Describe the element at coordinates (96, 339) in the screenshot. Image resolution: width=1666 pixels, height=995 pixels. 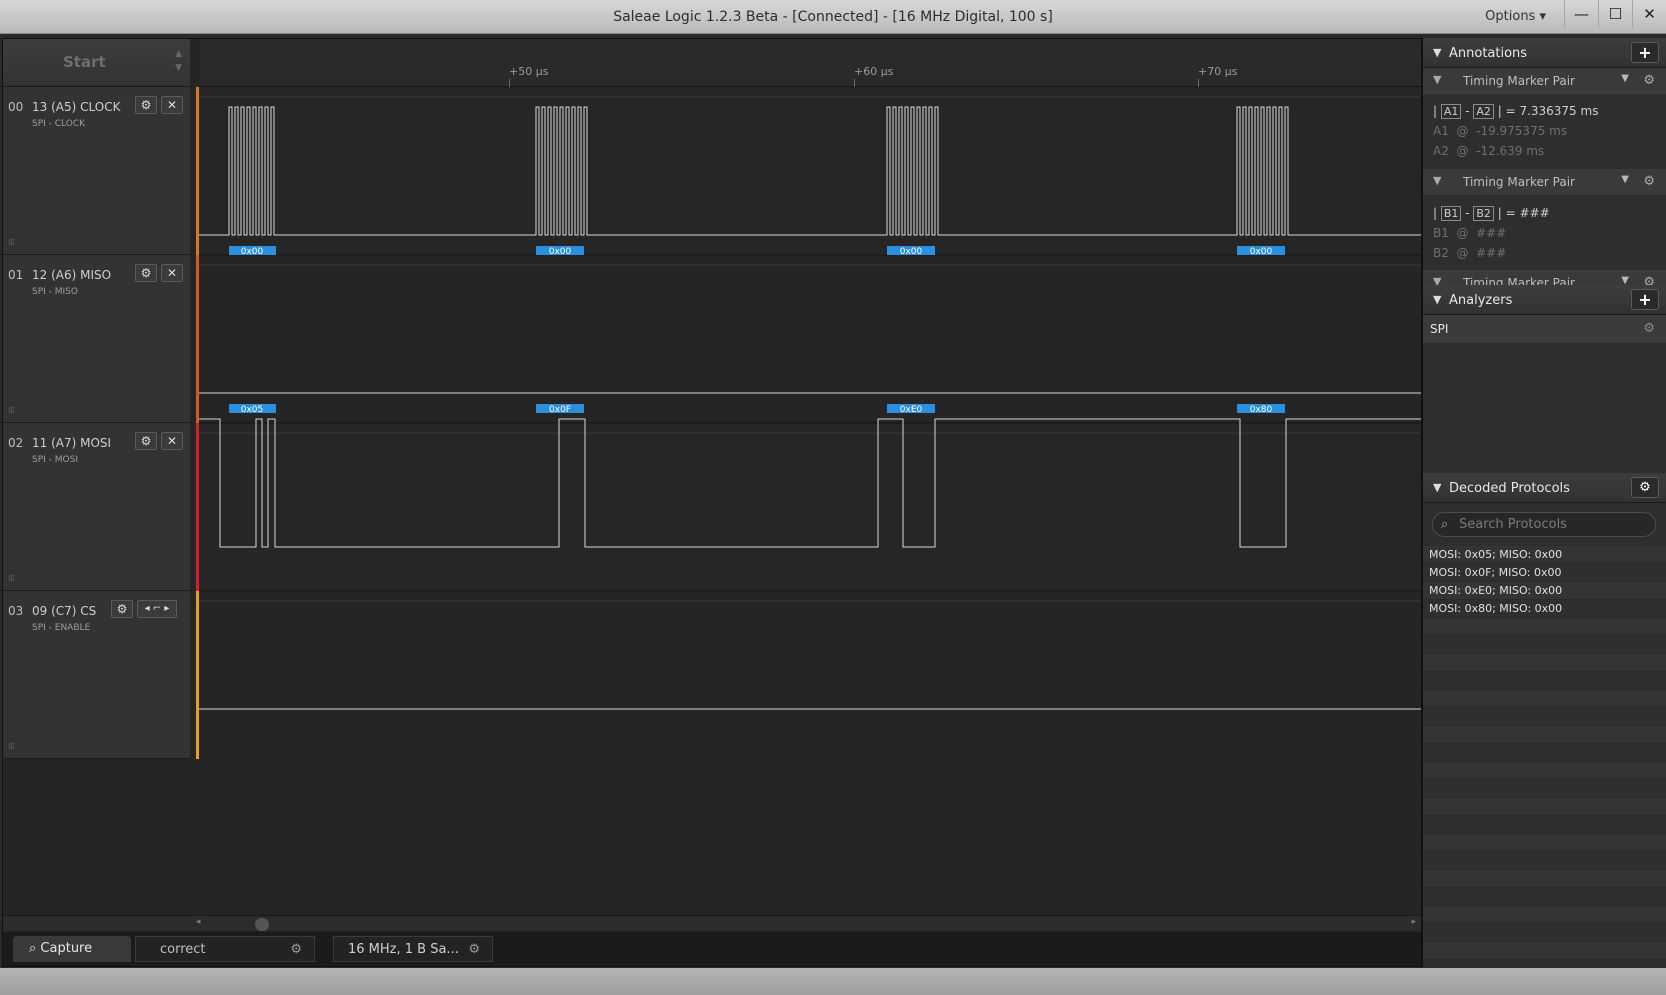
I see `channel-01: 01 12 (A6) MISO SPI - MISO ⚙ ✕ ⁞⁞⁞` at that location.